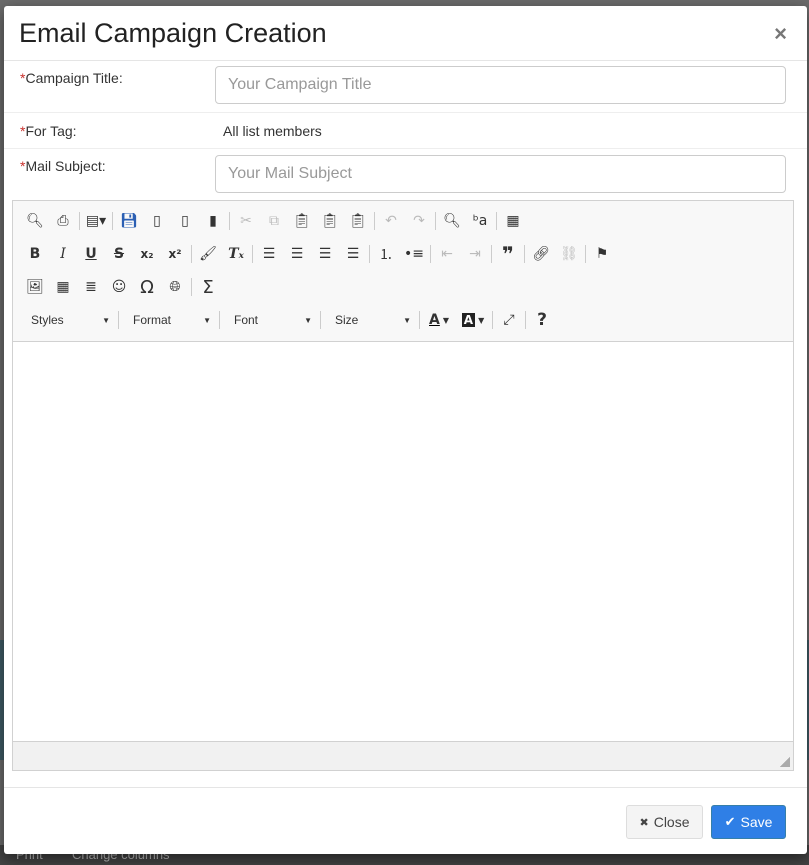 This screenshot has height=865, width=809. I want to click on templates-icon: ▤▾, so click(96, 221).